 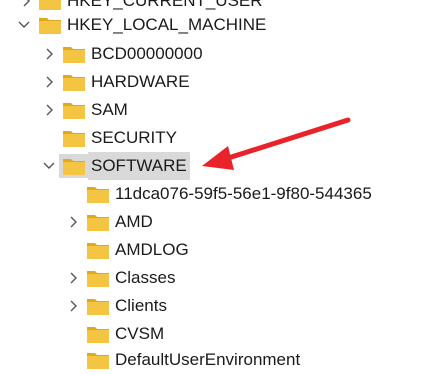 I want to click on tree-node-bcd00000000: BCD00000000, so click(x=213, y=54).